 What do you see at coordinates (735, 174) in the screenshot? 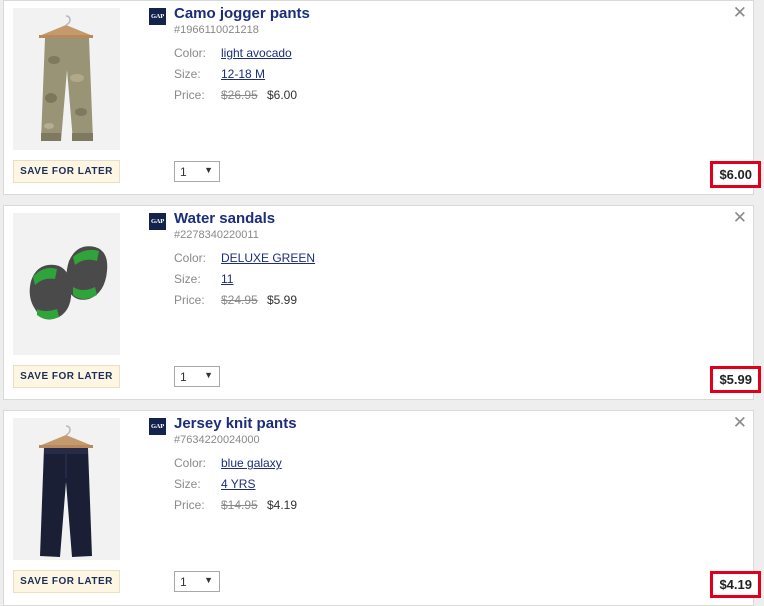
I see `line-total: $6.00` at bounding box center [735, 174].